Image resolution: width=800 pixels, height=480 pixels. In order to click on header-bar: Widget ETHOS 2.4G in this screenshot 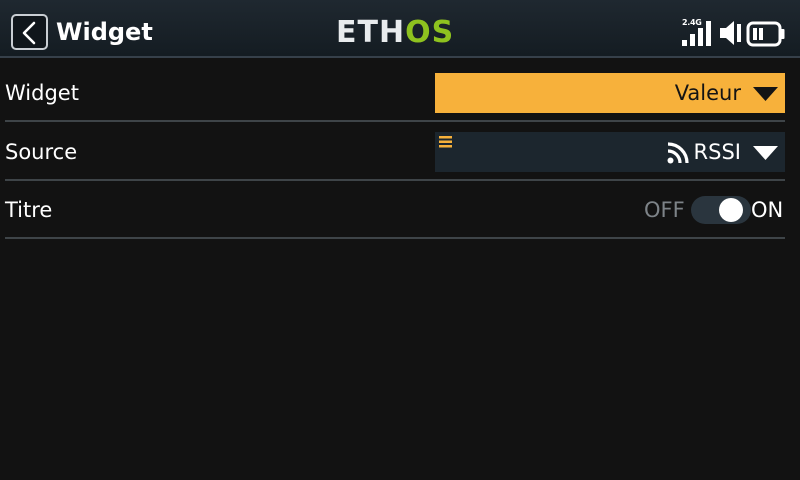, I will do `click(400, 29)`.